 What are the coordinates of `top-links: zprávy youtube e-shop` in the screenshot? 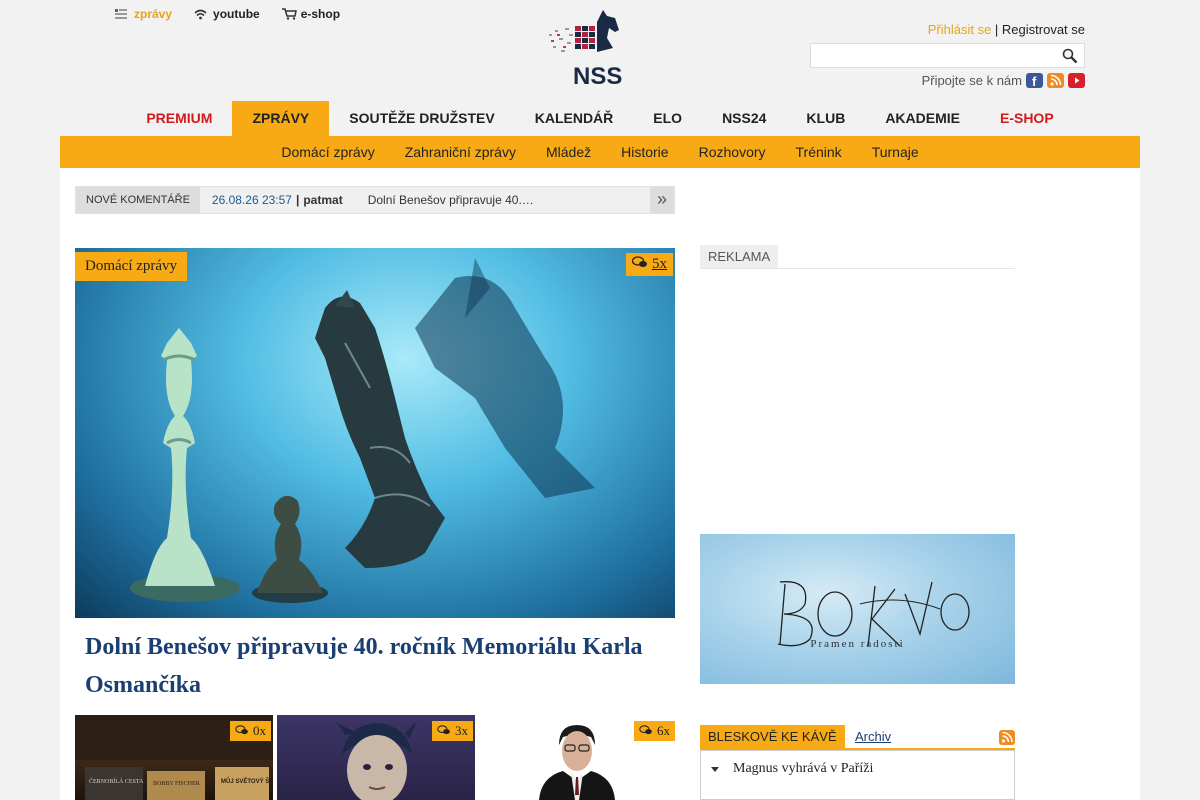 It's located at (238, 14).